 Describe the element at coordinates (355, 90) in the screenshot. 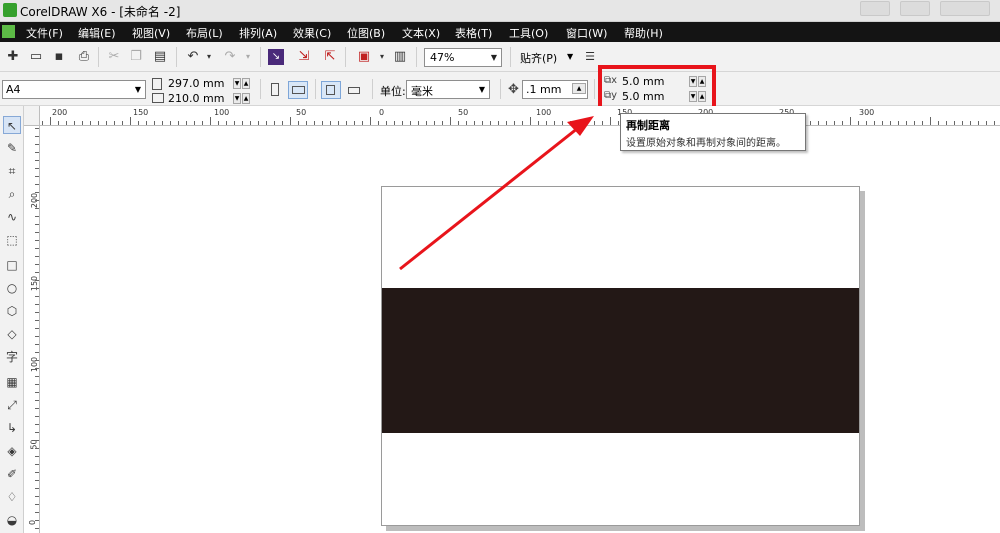

I see `current-page-icon` at that location.